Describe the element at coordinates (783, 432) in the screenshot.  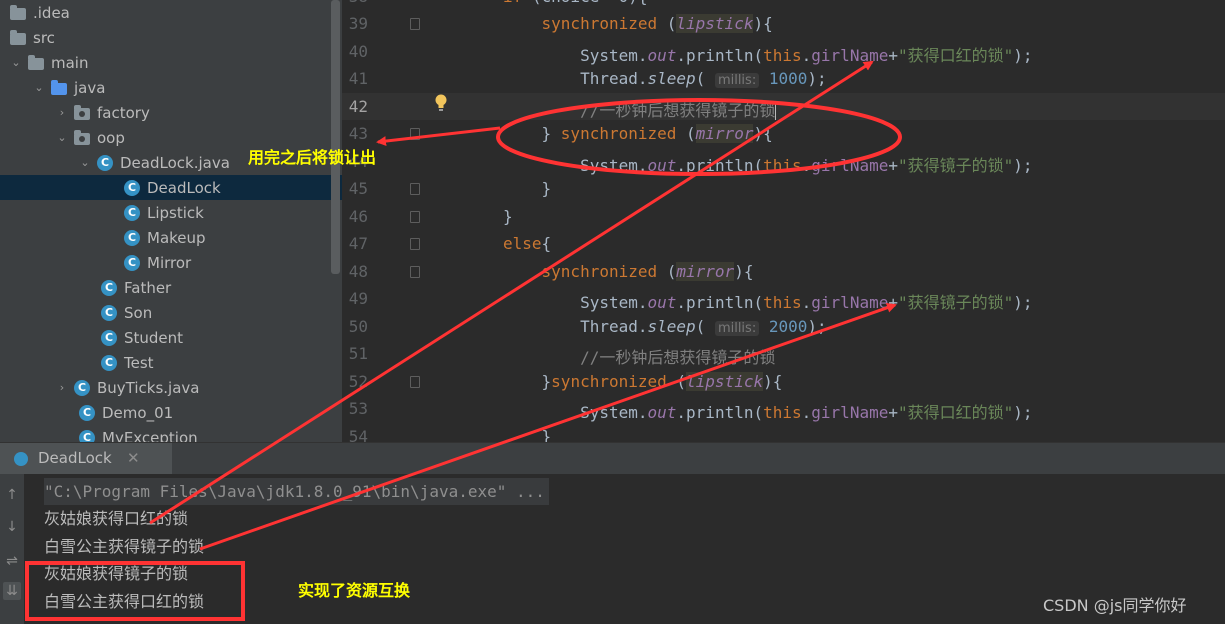
I see `code-line: 54 }` at that location.